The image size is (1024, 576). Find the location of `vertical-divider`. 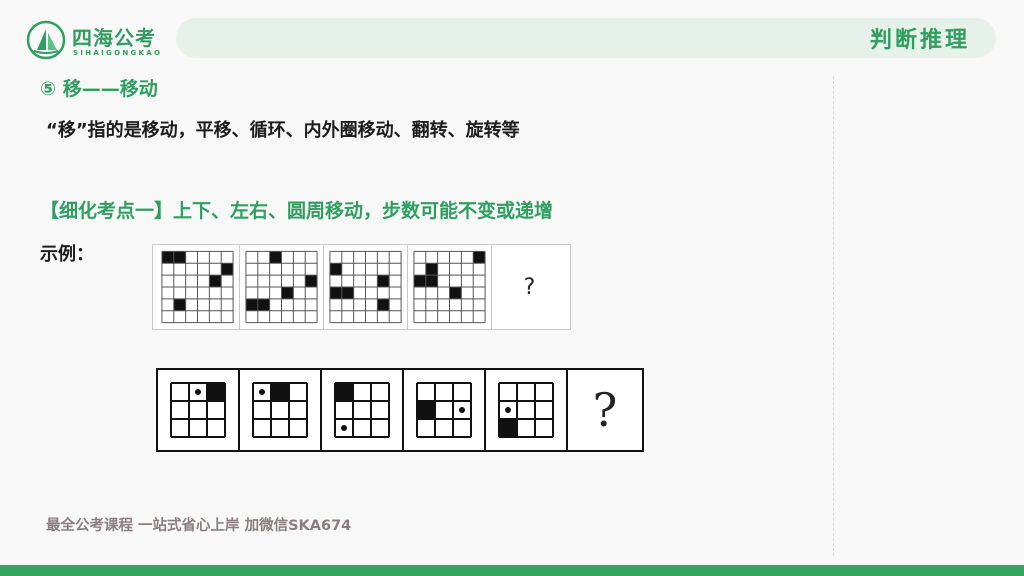

vertical-divider is located at coordinates (833, 316).